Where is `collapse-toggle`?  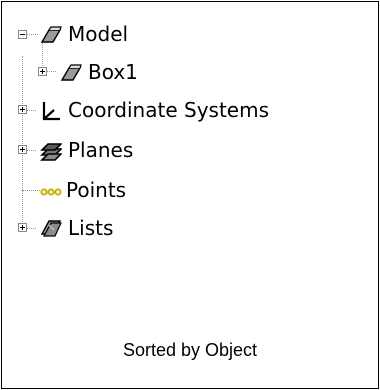 collapse-toggle is located at coordinates (22, 34).